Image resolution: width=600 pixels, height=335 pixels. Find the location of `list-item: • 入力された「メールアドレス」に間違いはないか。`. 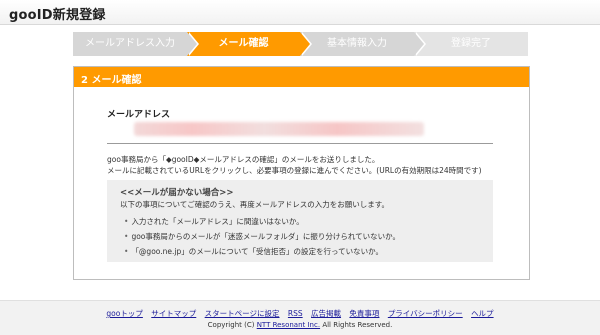

list-item: • 入力された「メールアドレス」に間違いはないか。 is located at coordinates (214, 221).